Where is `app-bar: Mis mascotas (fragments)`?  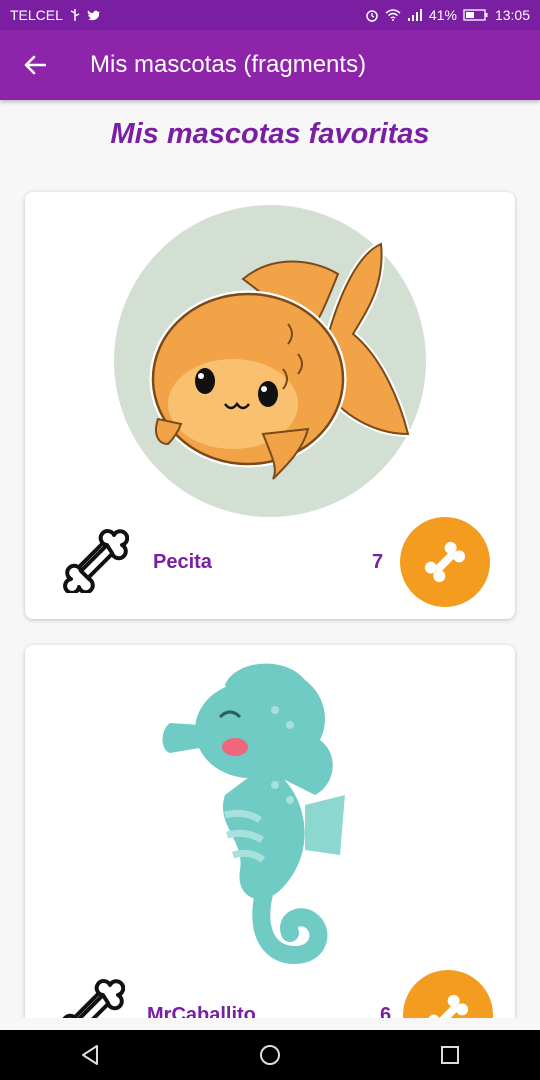
app-bar: Mis mascotas (fragments) is located at coordinates (270, 65).